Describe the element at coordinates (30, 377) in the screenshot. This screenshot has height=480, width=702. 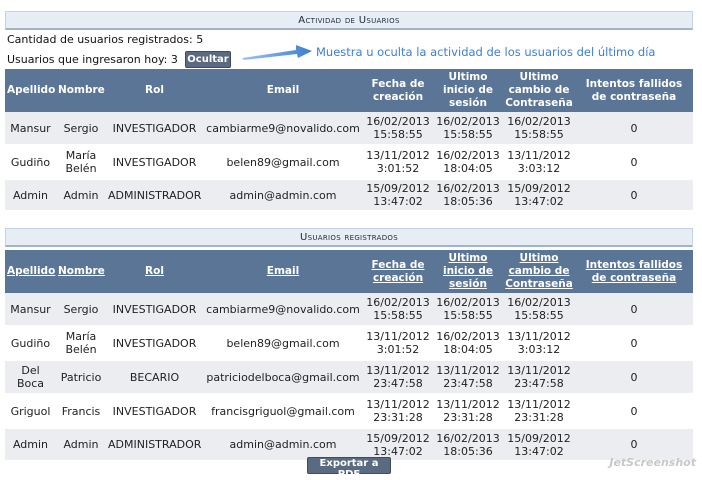
I see `cell-apellido: Del Boca` at that location.